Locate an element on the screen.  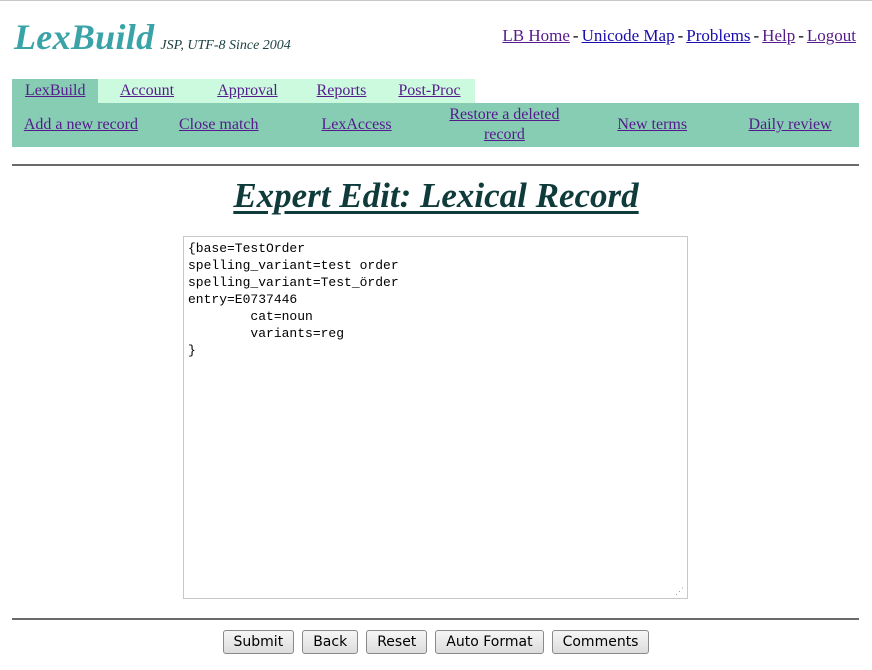
back-button: Back is located at coordinates (330, 642).